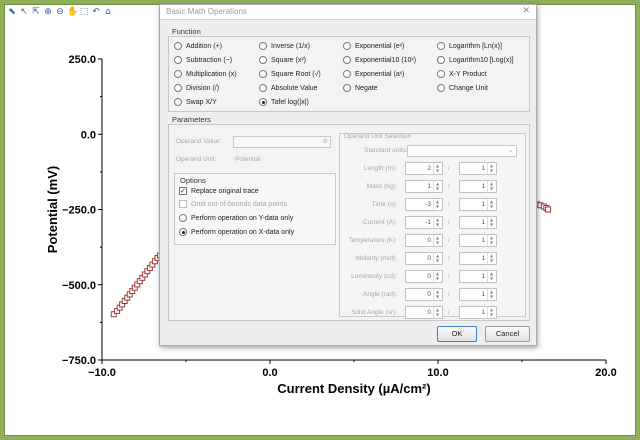  I want to click on function-radio-7: Logarithm10 [Log(x)], so click(475, 60).